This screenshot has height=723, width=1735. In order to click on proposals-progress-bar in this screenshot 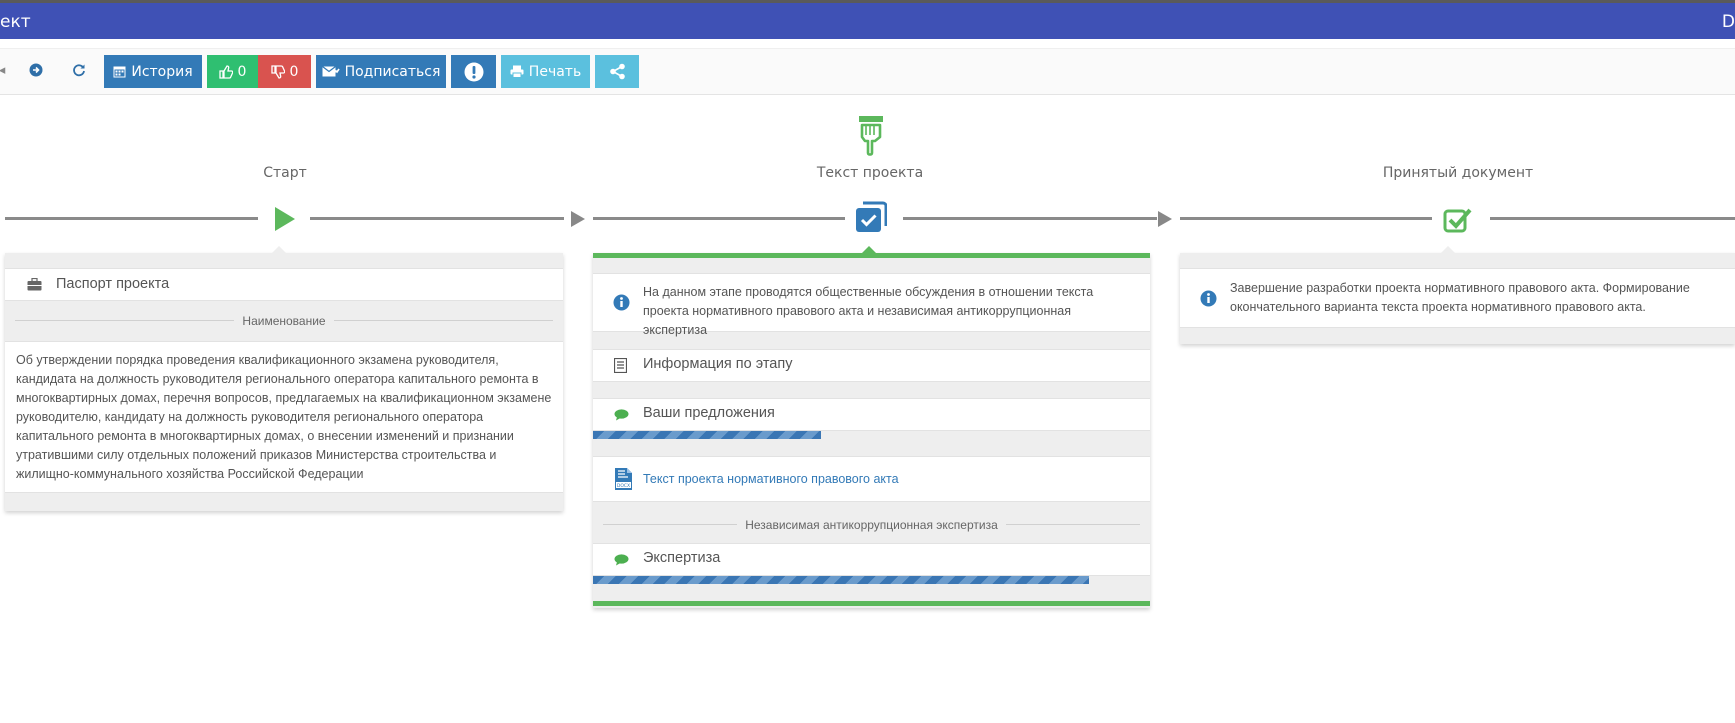, I will do `click(707, 435)`.